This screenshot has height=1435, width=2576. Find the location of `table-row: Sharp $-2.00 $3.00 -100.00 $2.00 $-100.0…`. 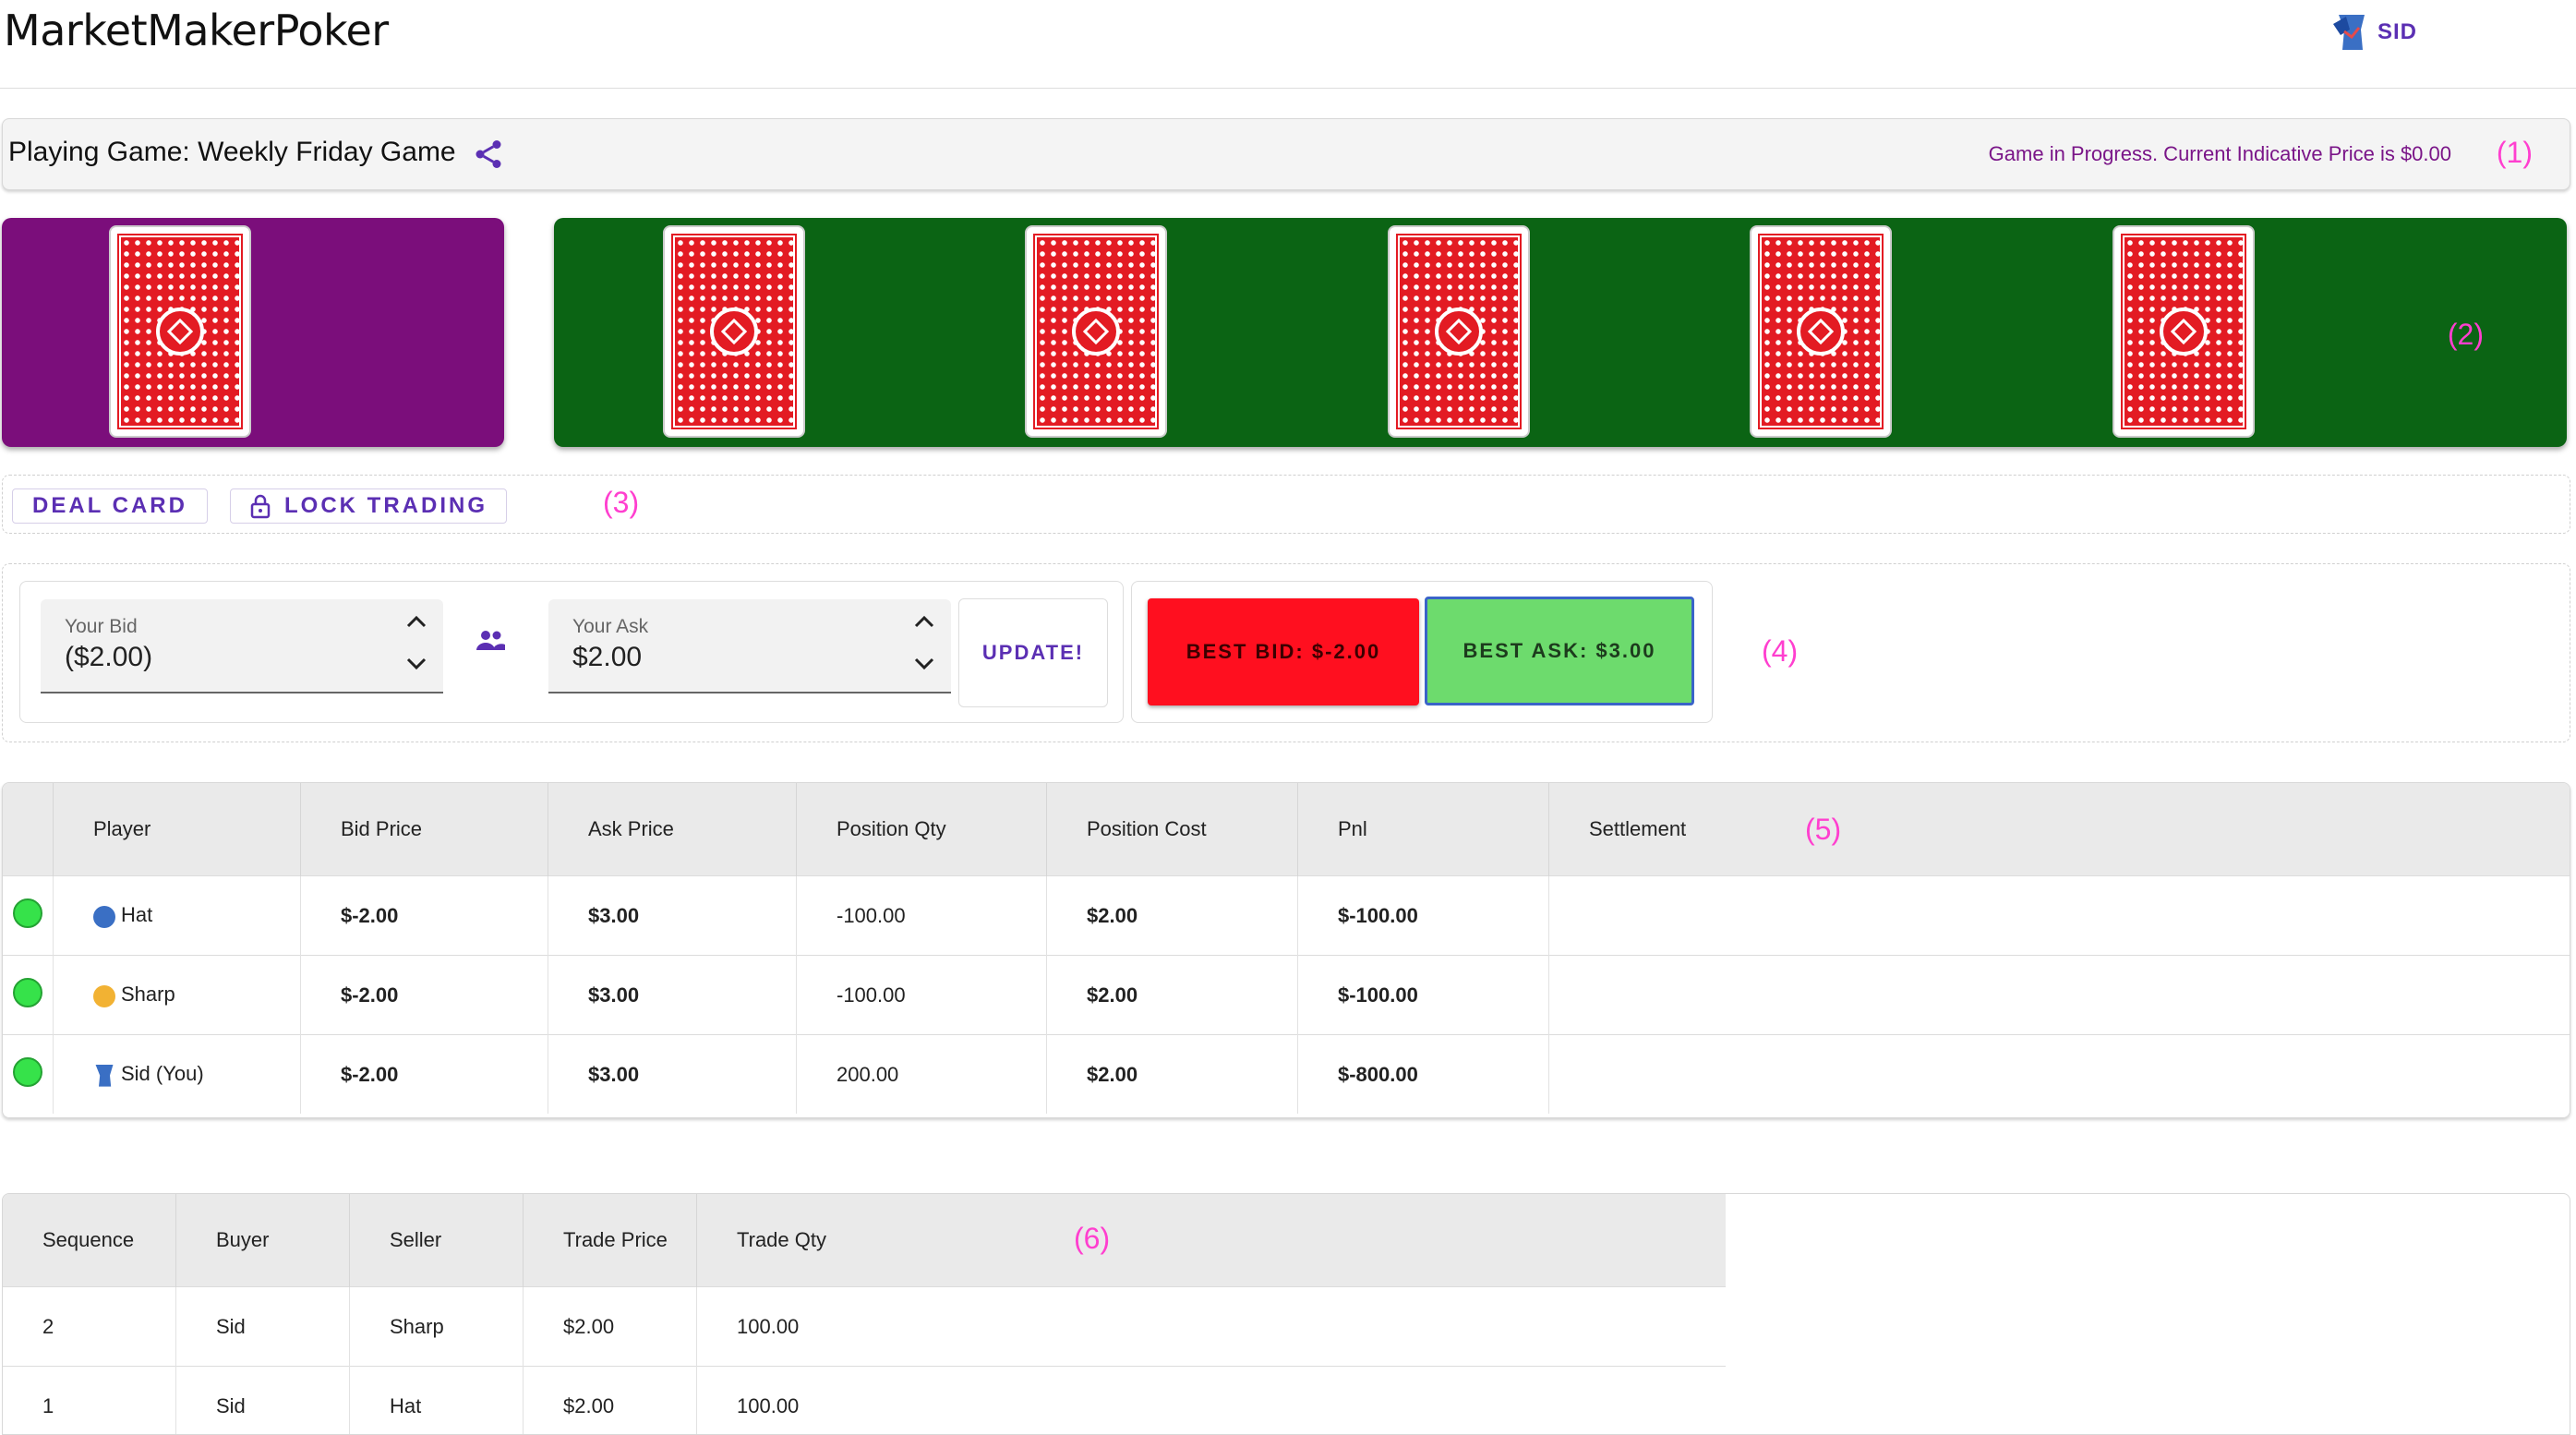

table-row: Sharp $-2.00 $3.00 -100.00 $2.00 $-100.0… is located at coordinates (1286, 996).